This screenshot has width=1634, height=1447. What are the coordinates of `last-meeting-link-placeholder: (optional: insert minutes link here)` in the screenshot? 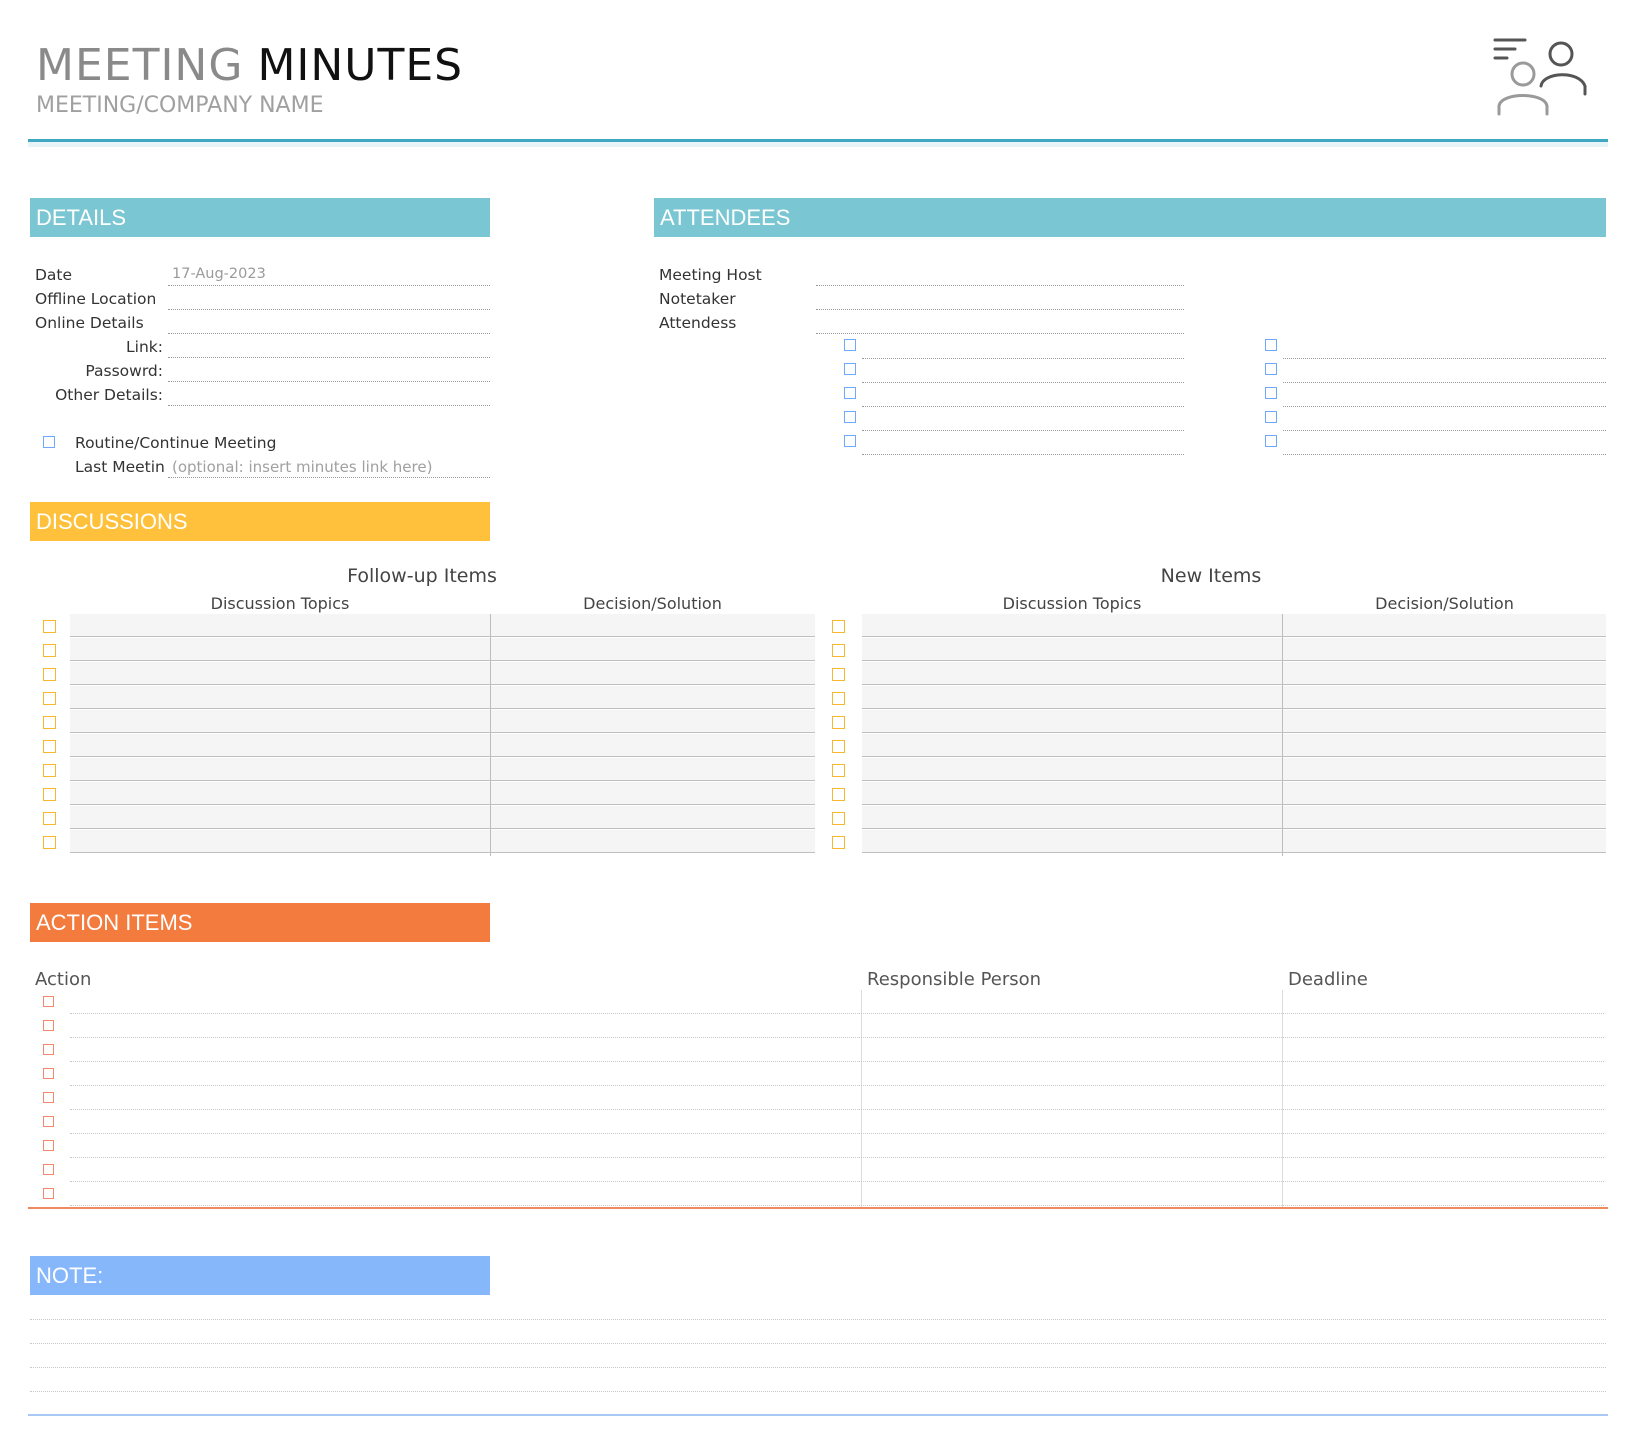 It's located at (302, 467).